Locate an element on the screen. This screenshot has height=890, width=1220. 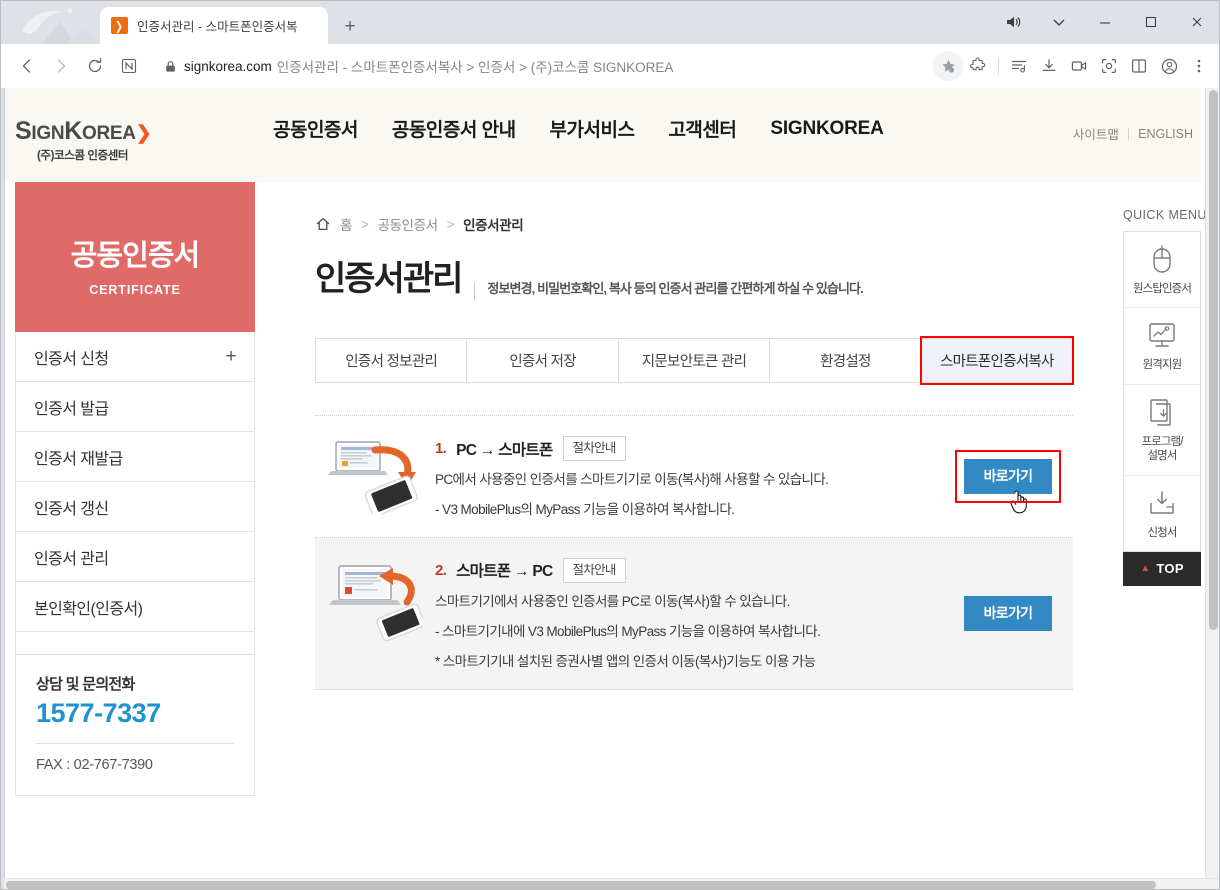
sidebar-item-manage: 인증서 관리 is located at coordinates (135, 557).